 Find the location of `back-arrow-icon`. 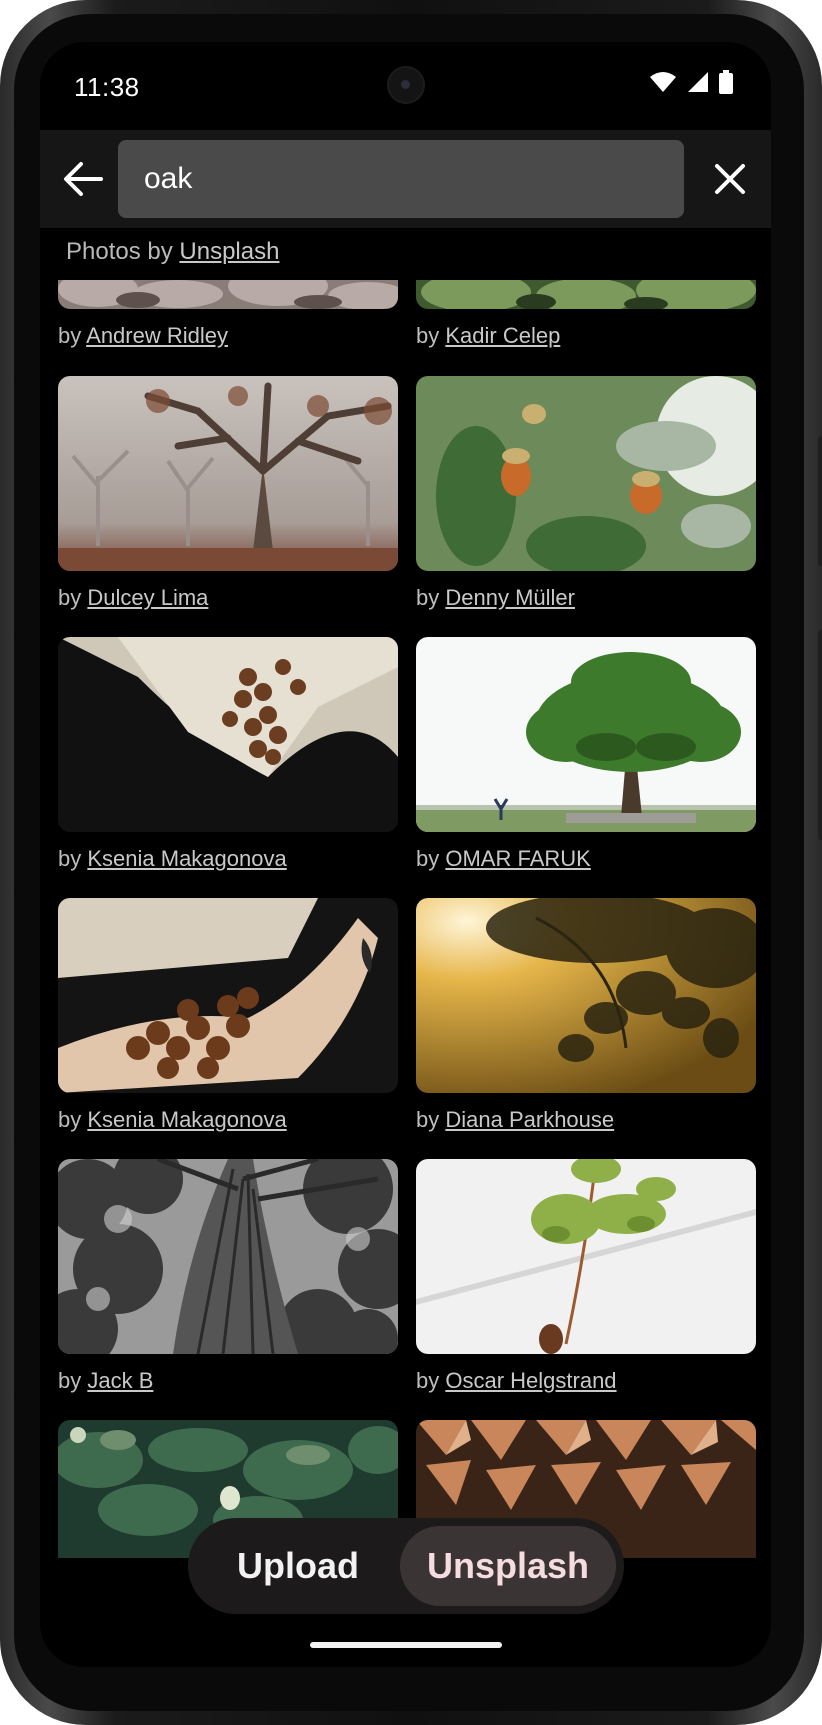

back-arrow-icon is located at coordinates (83, 179).